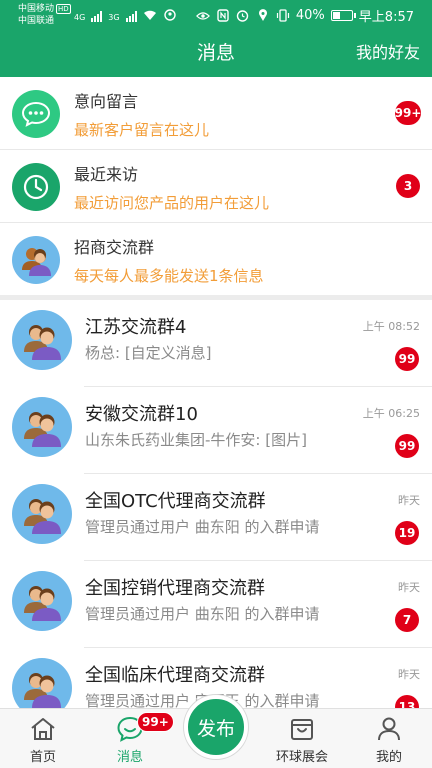 Image resolution: width=432 pixels, height=768 pixels. I want to click on network-type-2: 3G, so click(114, 17).